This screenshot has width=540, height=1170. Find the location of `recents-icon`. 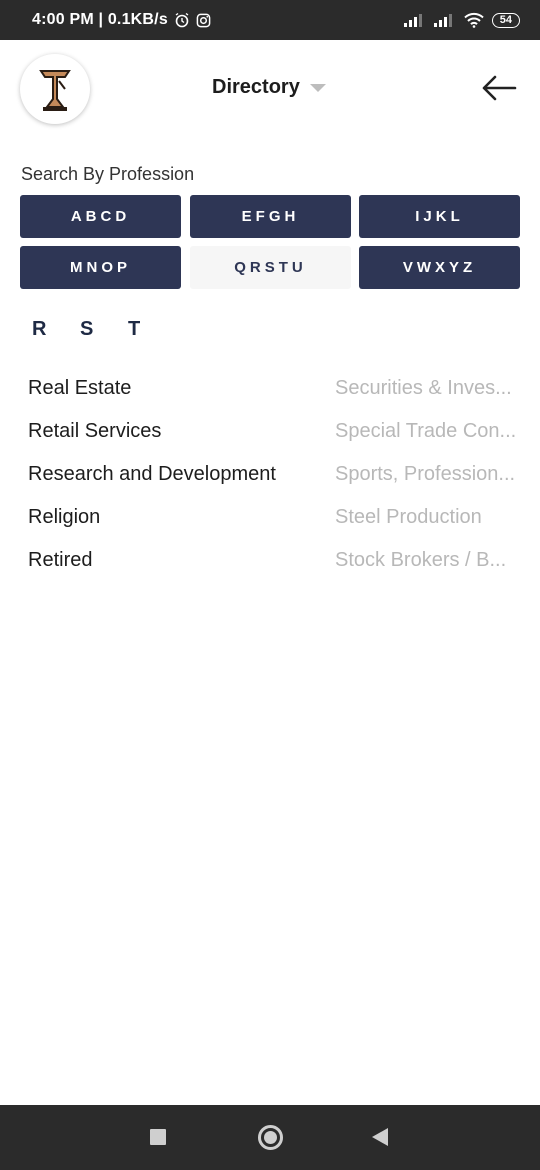

recents-icon is located at coordinates (158, 1137).